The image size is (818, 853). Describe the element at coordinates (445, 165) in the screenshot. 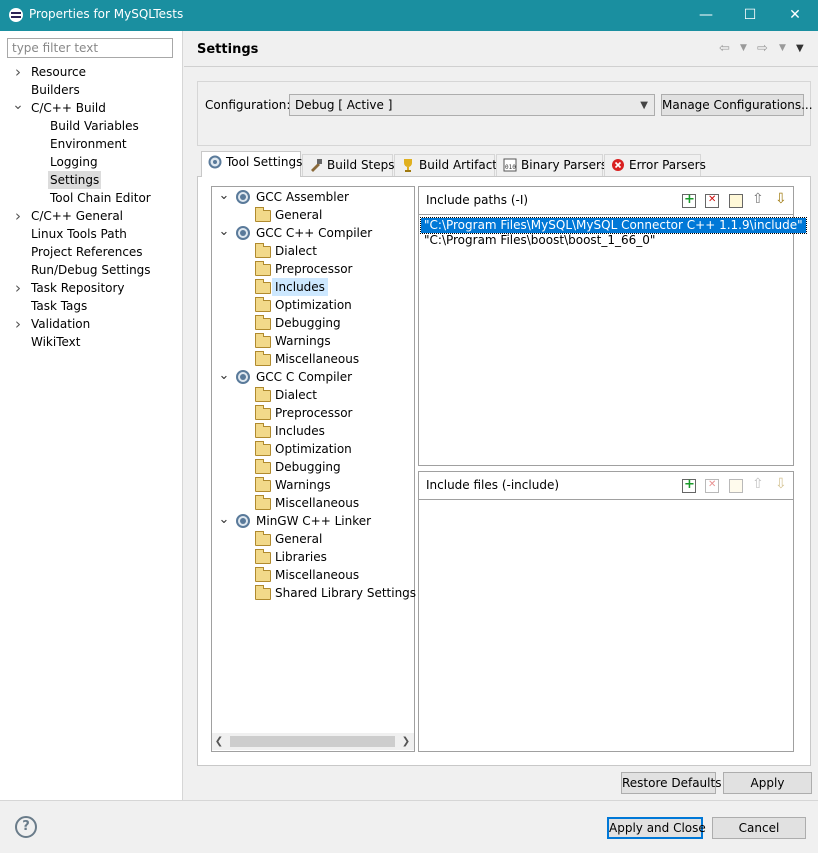

I see `tab-build-artifact: Build Artifact` at that location.